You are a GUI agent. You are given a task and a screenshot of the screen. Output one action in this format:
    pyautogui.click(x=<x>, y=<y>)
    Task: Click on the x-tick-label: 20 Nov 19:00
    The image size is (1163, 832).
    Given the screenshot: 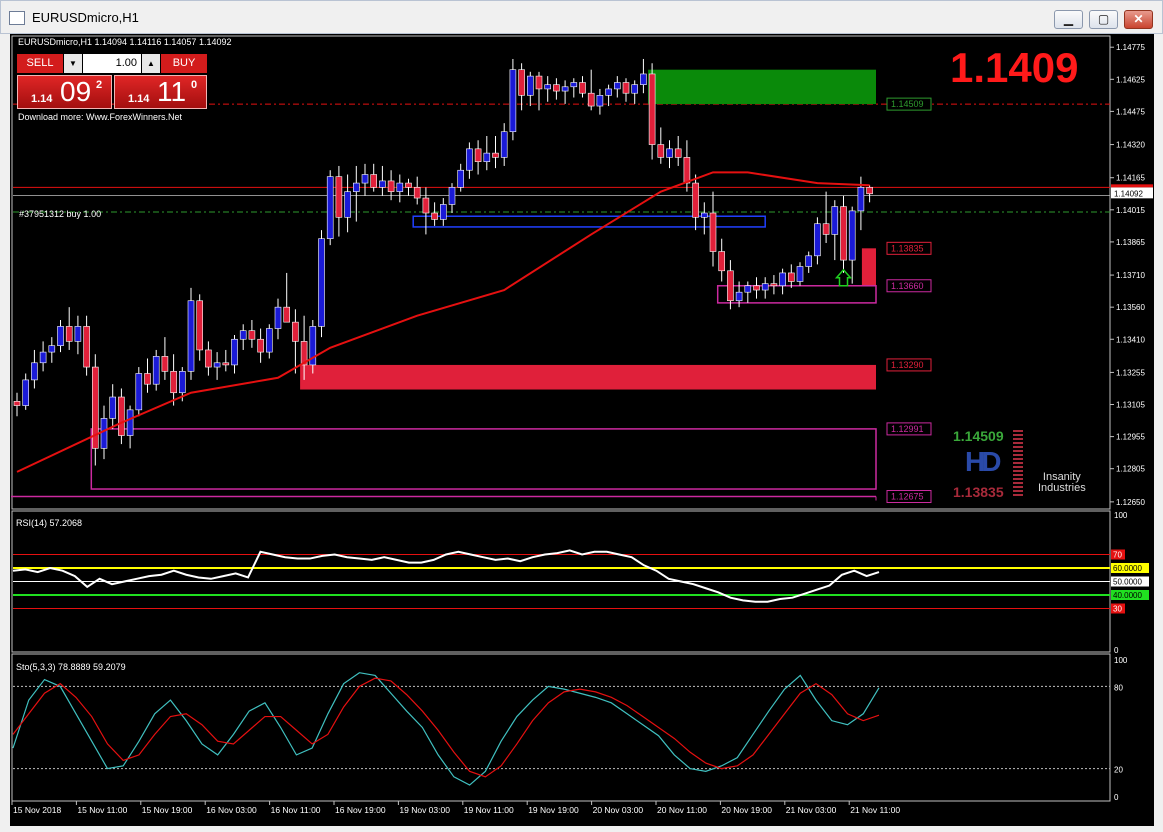 What is the action you would take?
    pyautogui.click(x=746, y=810)
    